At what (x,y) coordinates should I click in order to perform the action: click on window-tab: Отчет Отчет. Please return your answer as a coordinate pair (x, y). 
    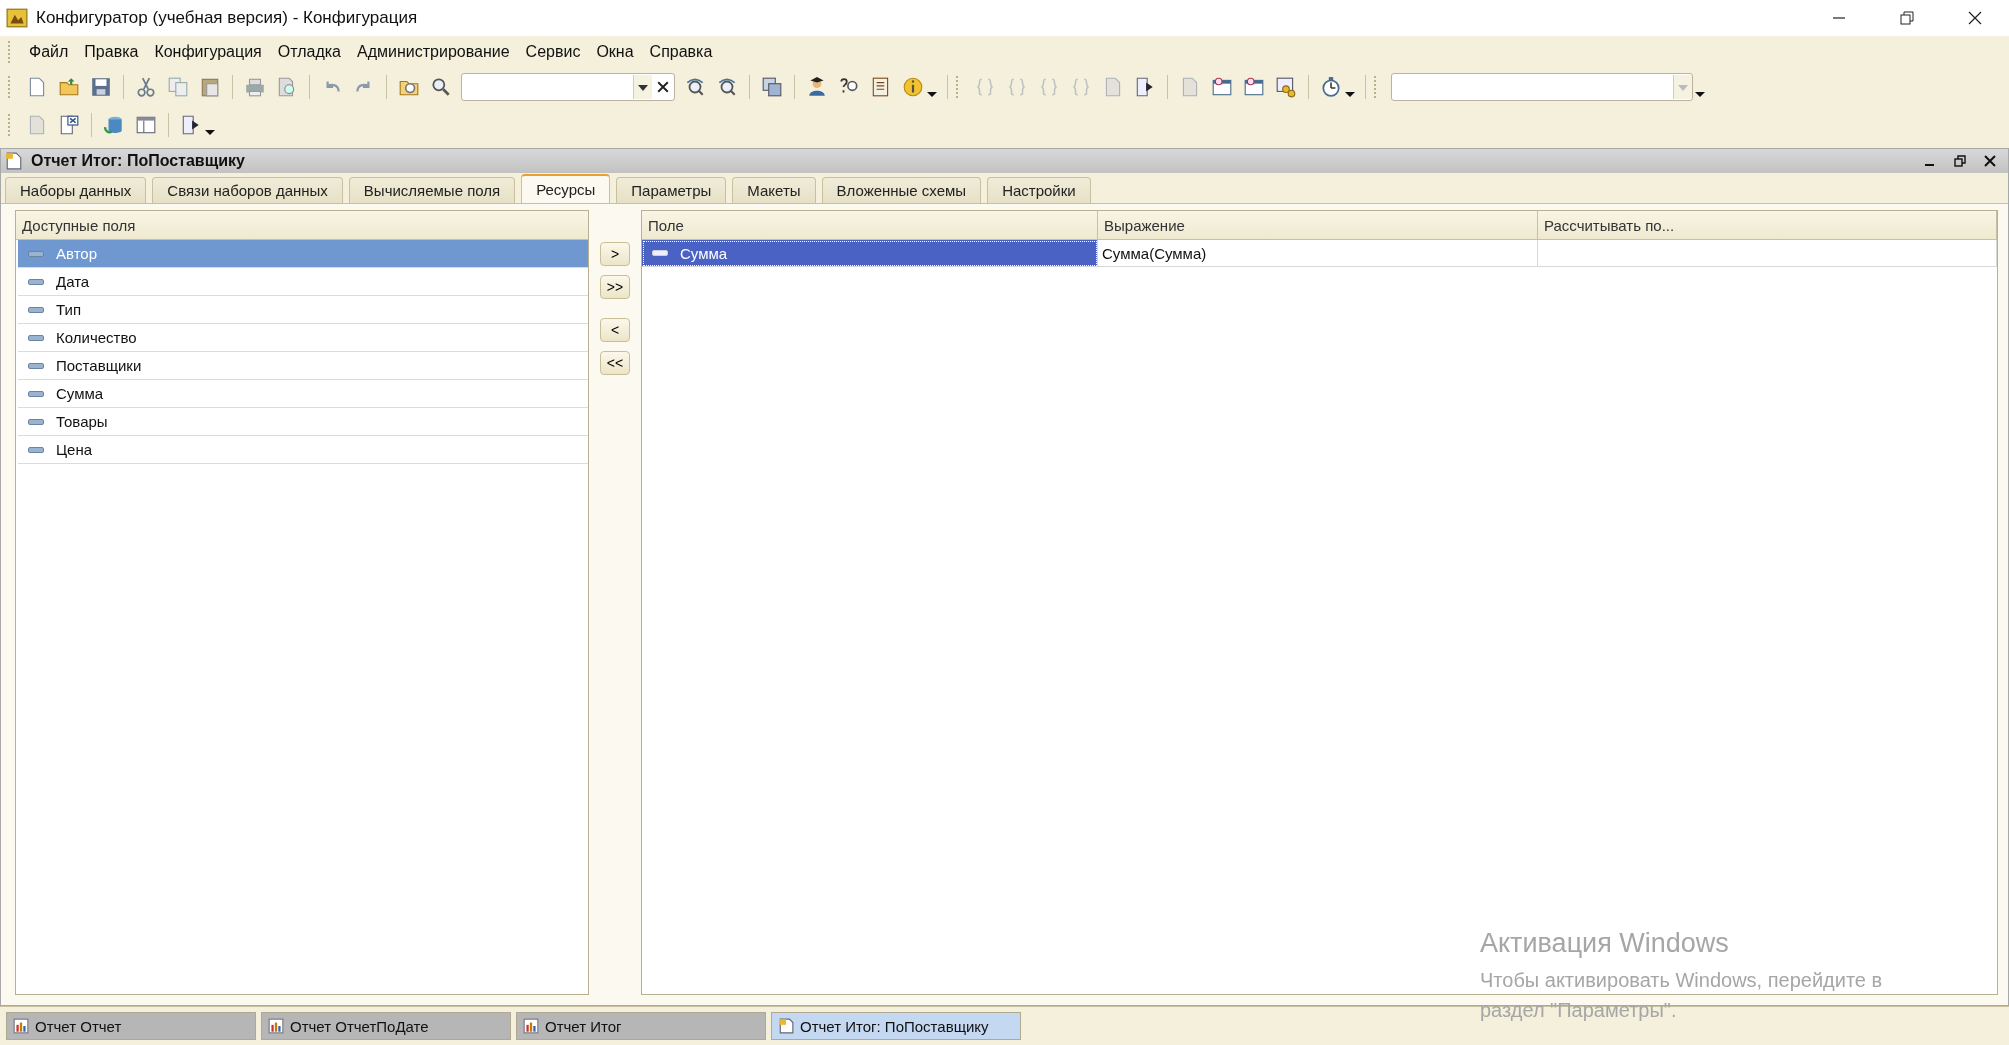
    Looking at the image, I should click on (131, 1026).